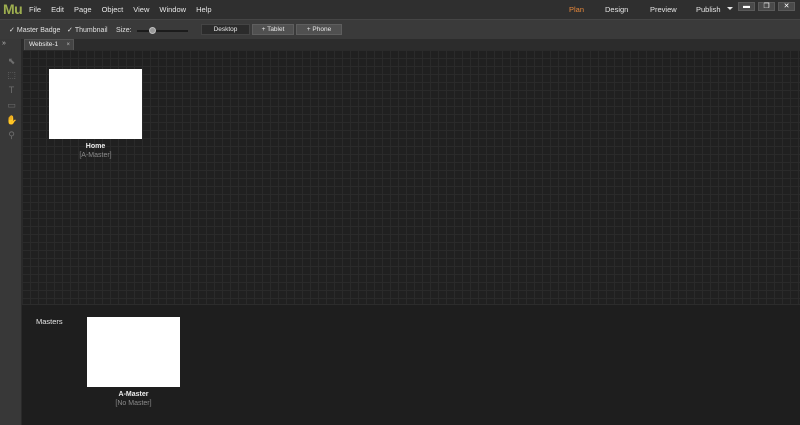 This screenshot has height=425, width=800. I want to click on master-parent-label: [No Master], so click(133, 403).